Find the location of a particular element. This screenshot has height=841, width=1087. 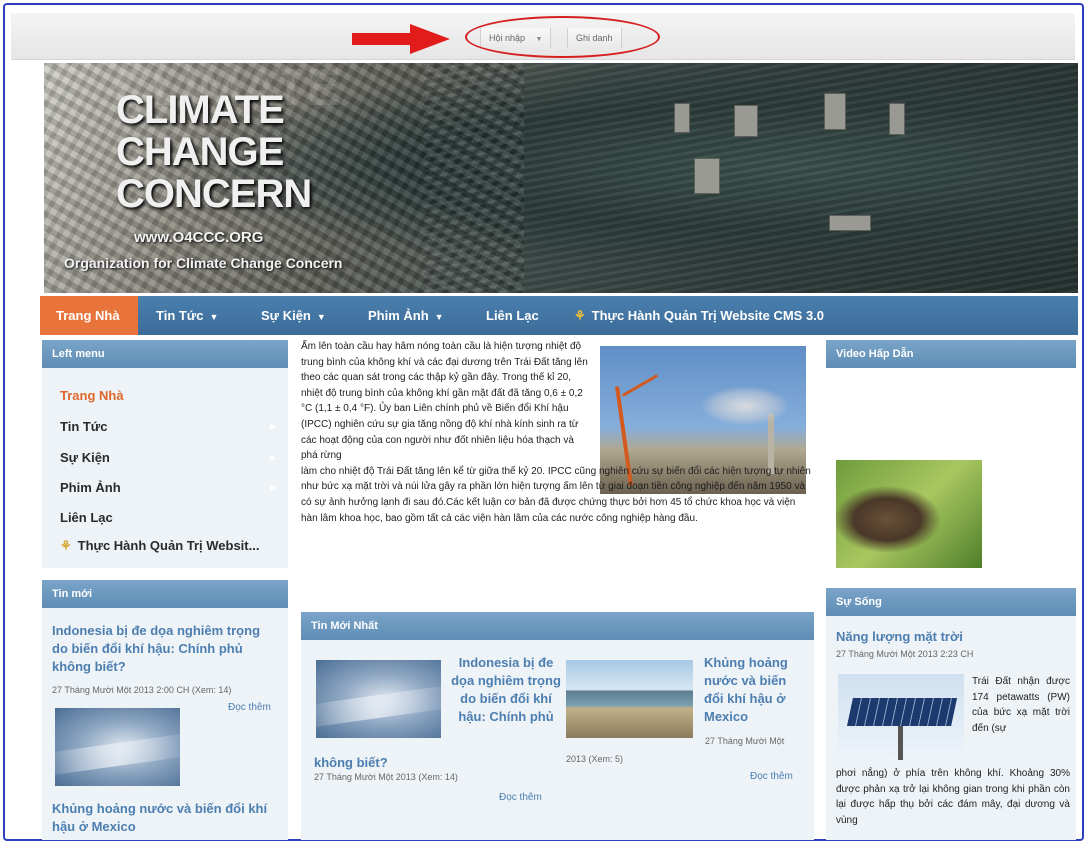

left-menu-item-videos: Phim Ảnh is located at coordinates (90, 487).